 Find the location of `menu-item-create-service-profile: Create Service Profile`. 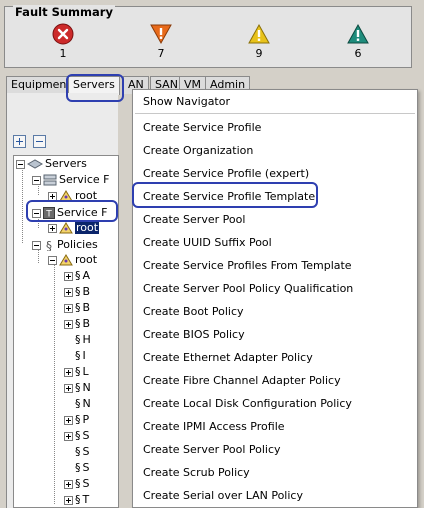

menu-item-create-service-profile: Create Service Profile is located at coordinates (202, 128).